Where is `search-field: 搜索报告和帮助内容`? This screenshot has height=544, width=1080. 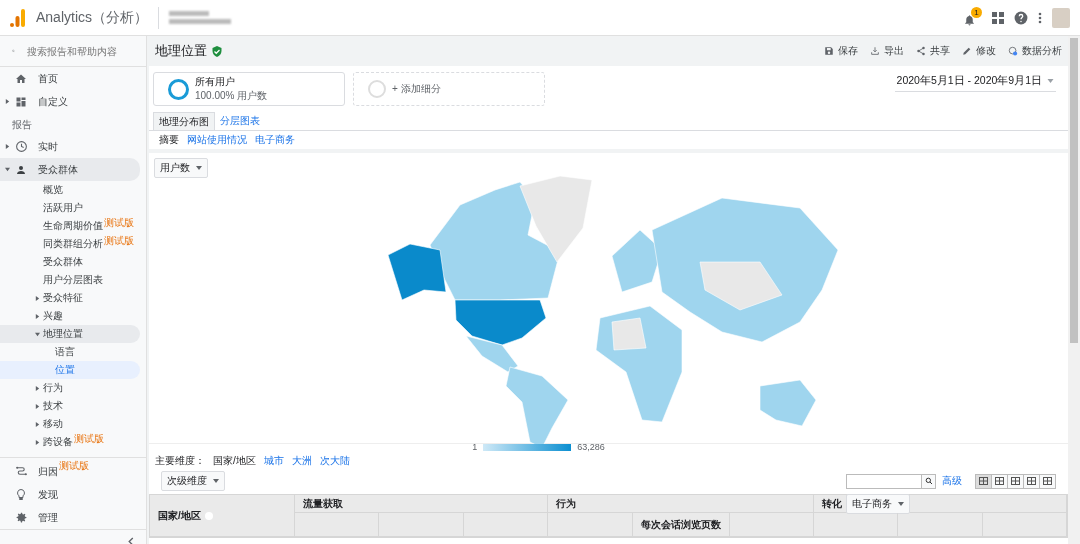 search-field: 搜索报告和帮助内容 is located at coordinates (79, 51).